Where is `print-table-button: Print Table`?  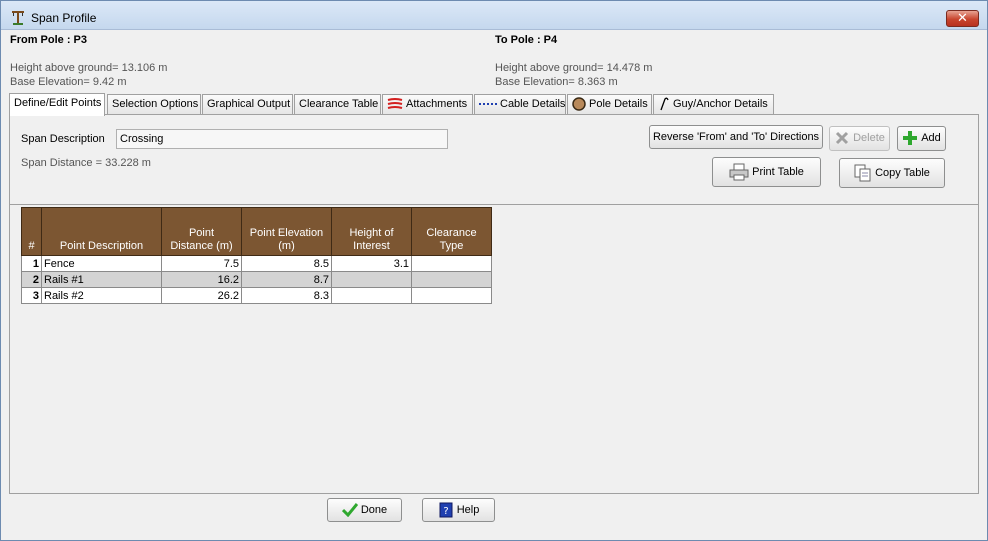
print-table-button: Print Table is located at coordinates (766, 172).